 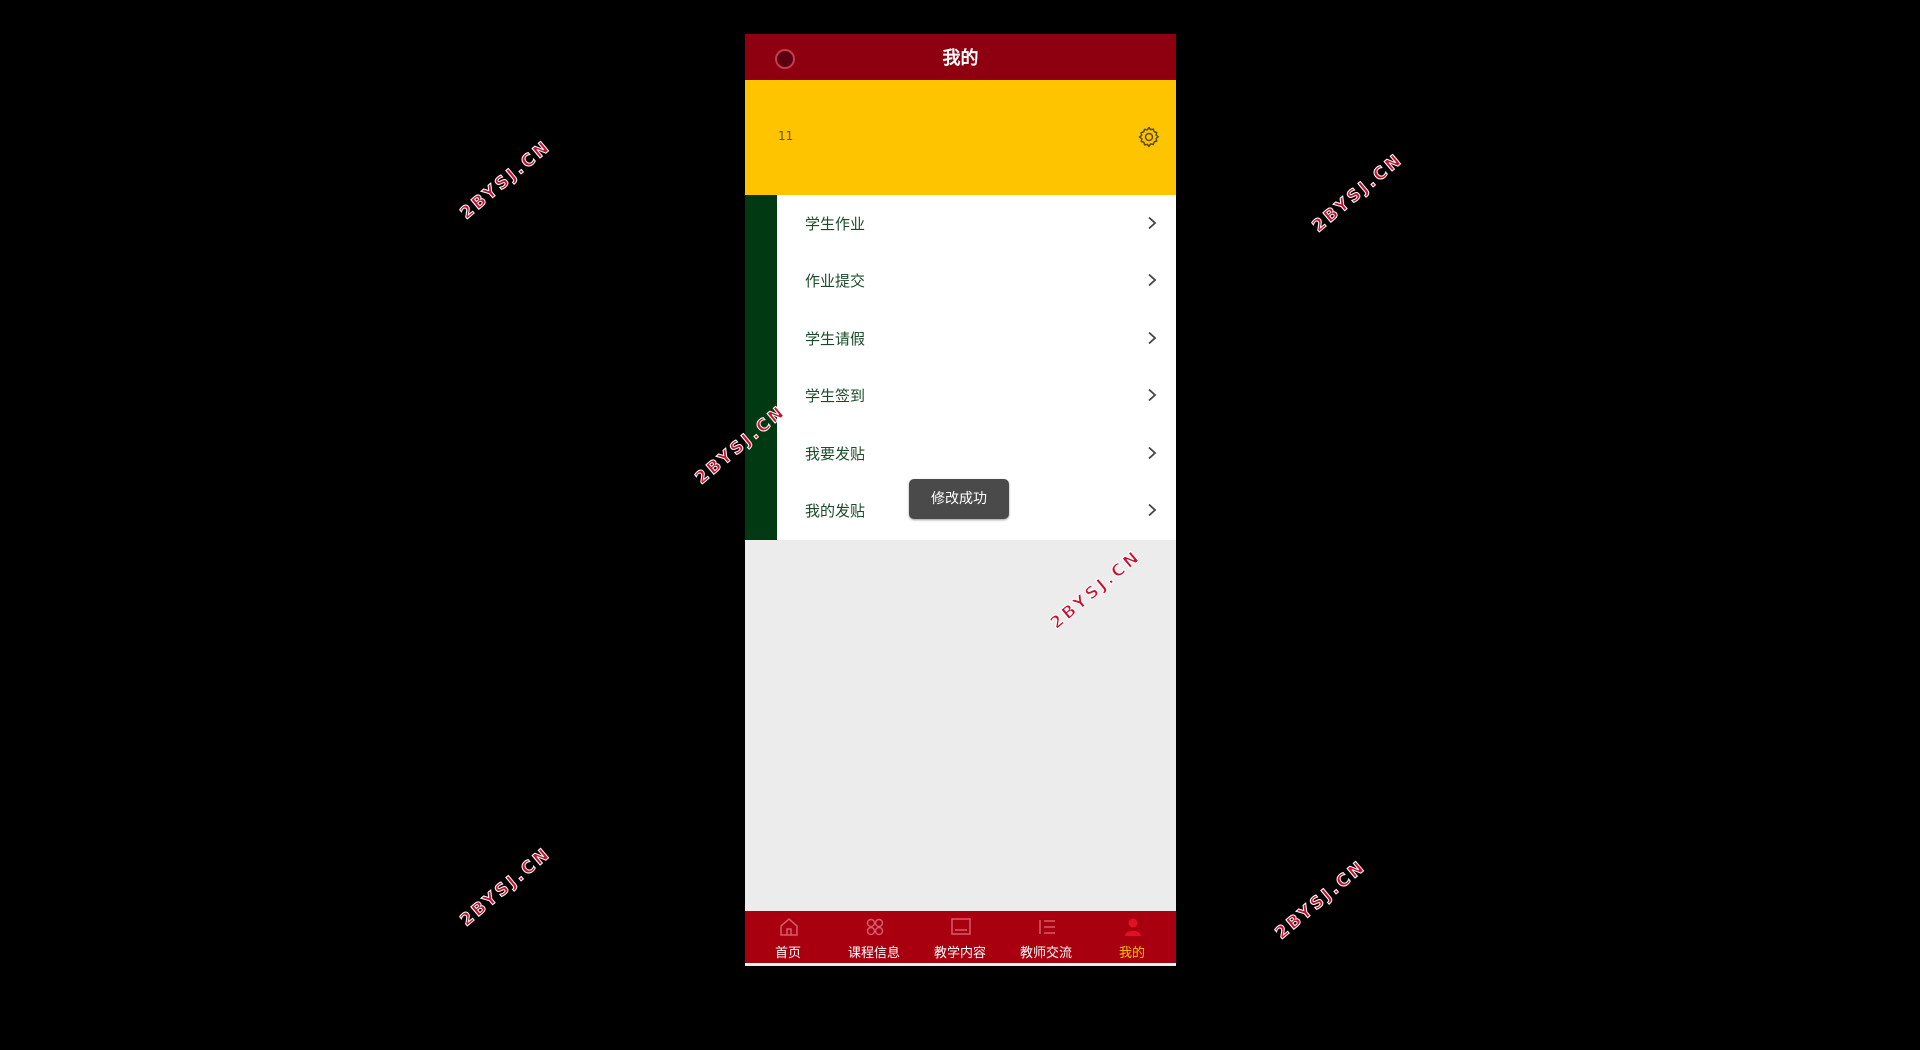 What do you see at coordinates (976, 338) in the screenshot?
I see `menu-item-student-leave: 学生请假` at bounding box center [976, 338].